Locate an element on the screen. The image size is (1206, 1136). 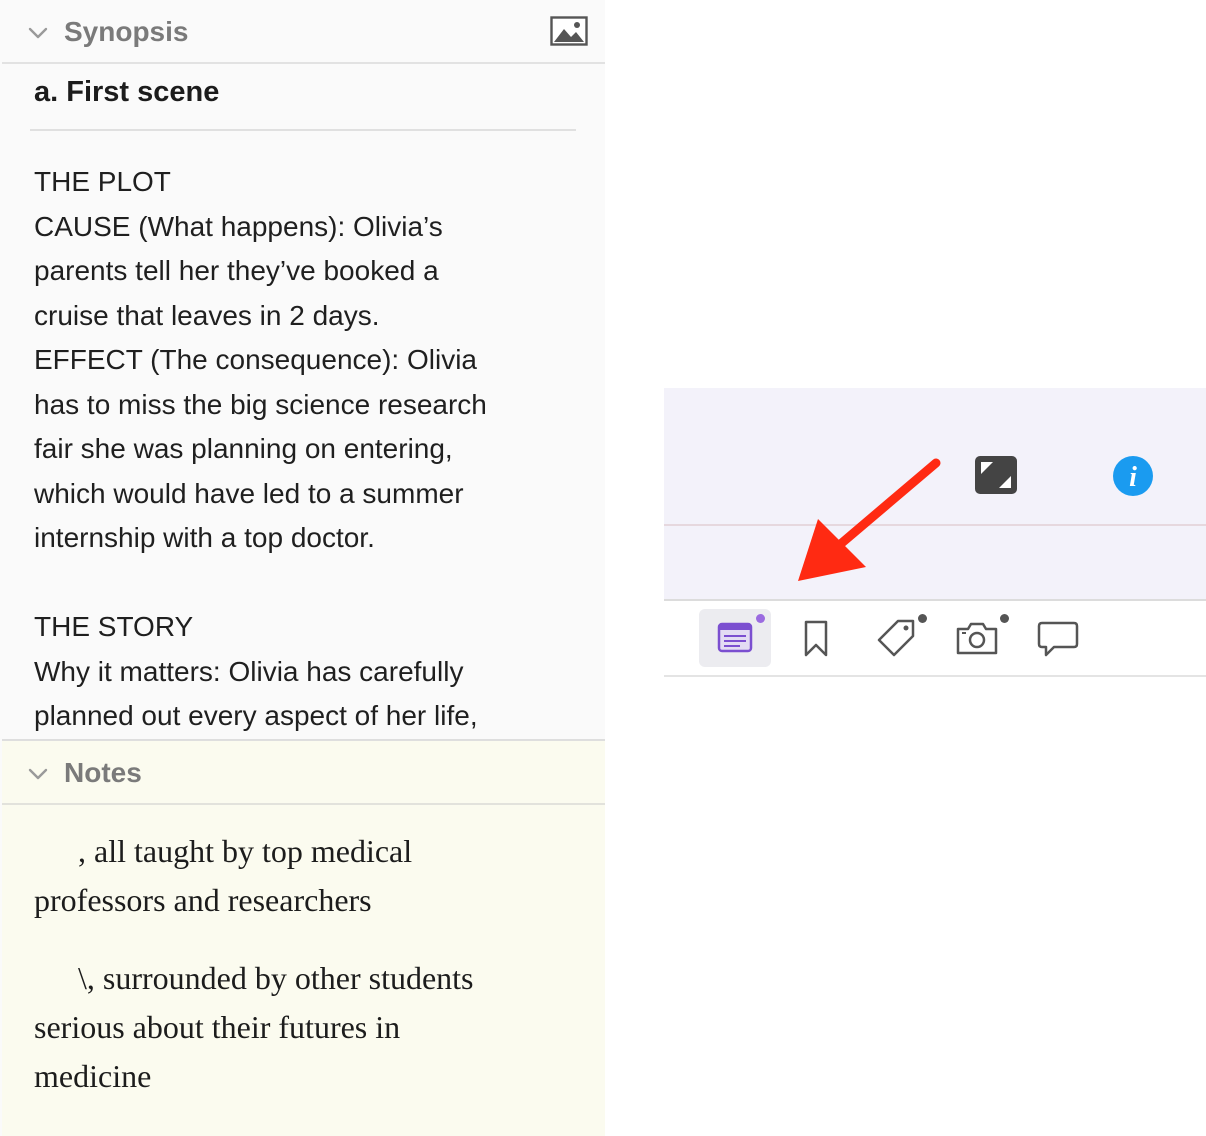
notes-section-header: Notes is located at coordinates (303, 772).